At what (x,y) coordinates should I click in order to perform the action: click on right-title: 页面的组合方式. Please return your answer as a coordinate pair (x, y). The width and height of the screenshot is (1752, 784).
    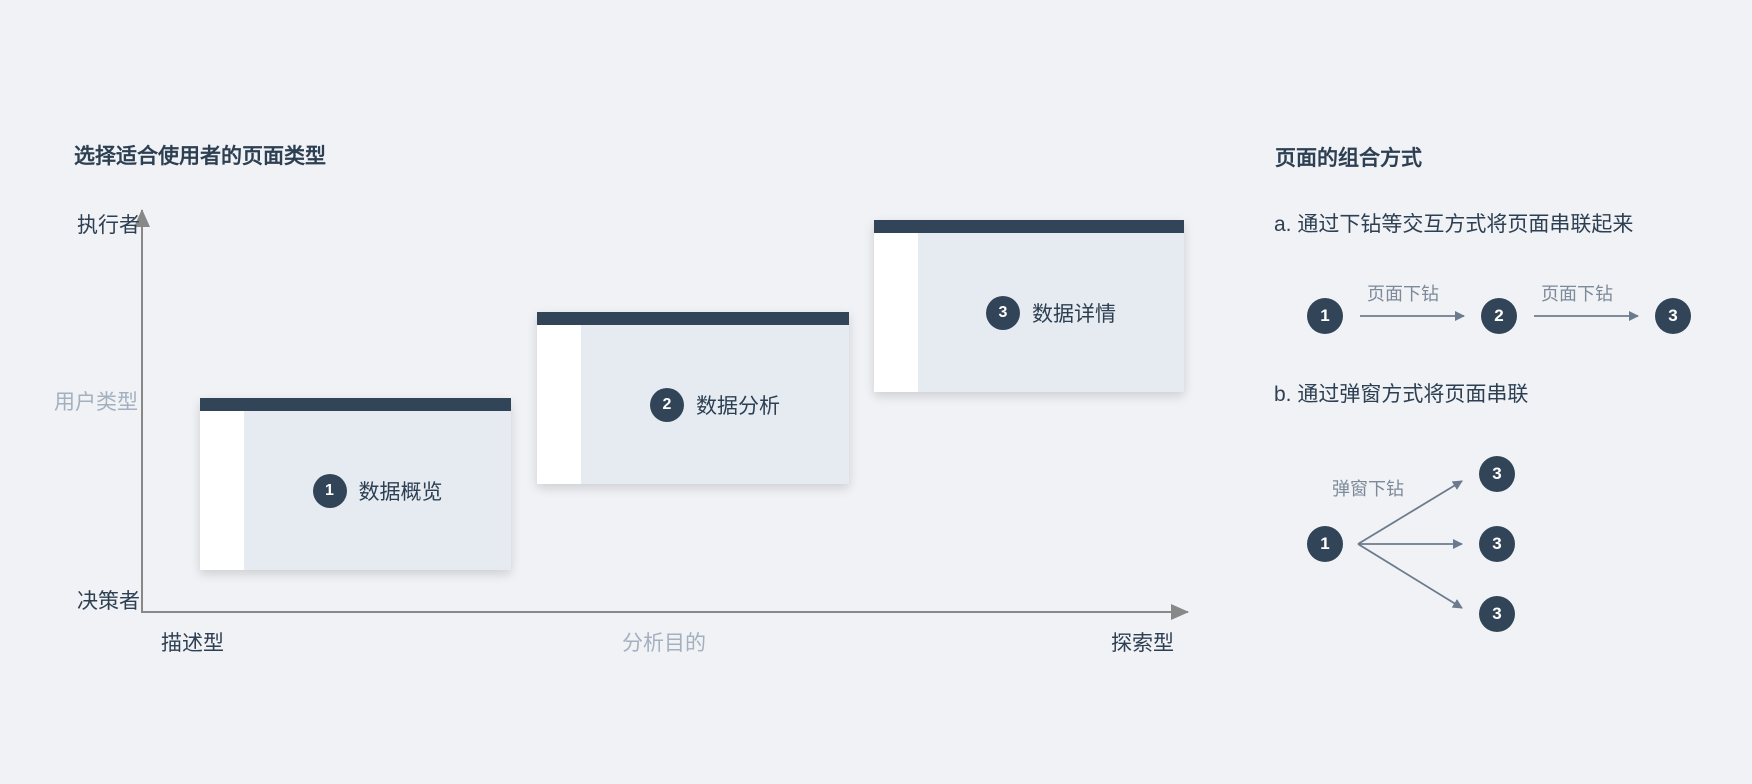
    Looking at the image, I should click on (1348, 158).